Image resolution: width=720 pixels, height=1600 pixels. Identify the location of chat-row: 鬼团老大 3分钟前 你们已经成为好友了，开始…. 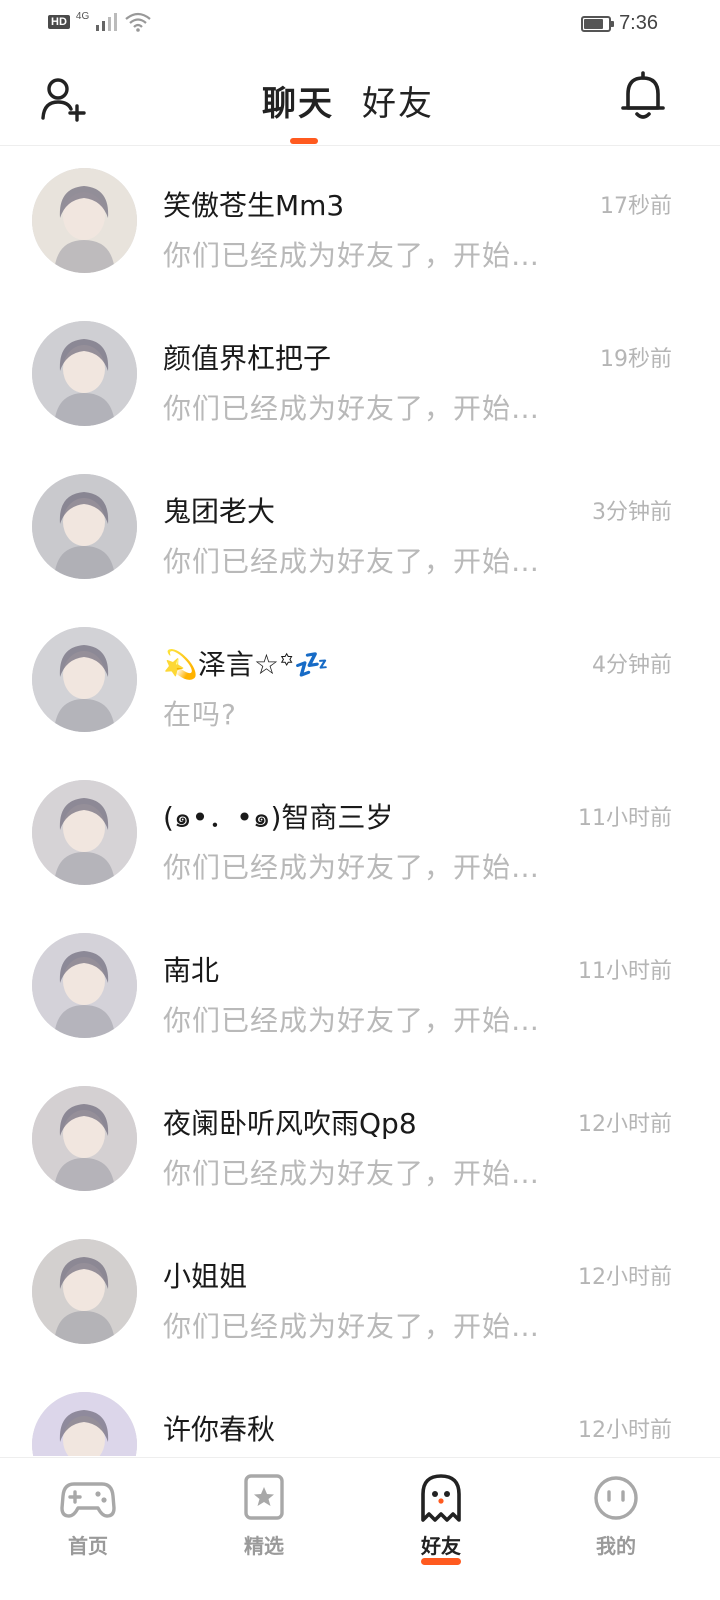
(360, 528).